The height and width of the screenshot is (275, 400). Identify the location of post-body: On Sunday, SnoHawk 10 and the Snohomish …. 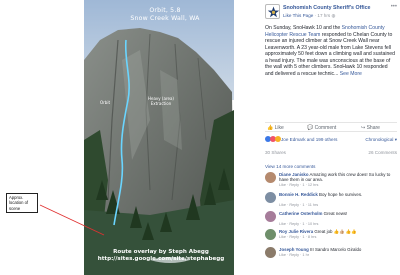
(331, 51).